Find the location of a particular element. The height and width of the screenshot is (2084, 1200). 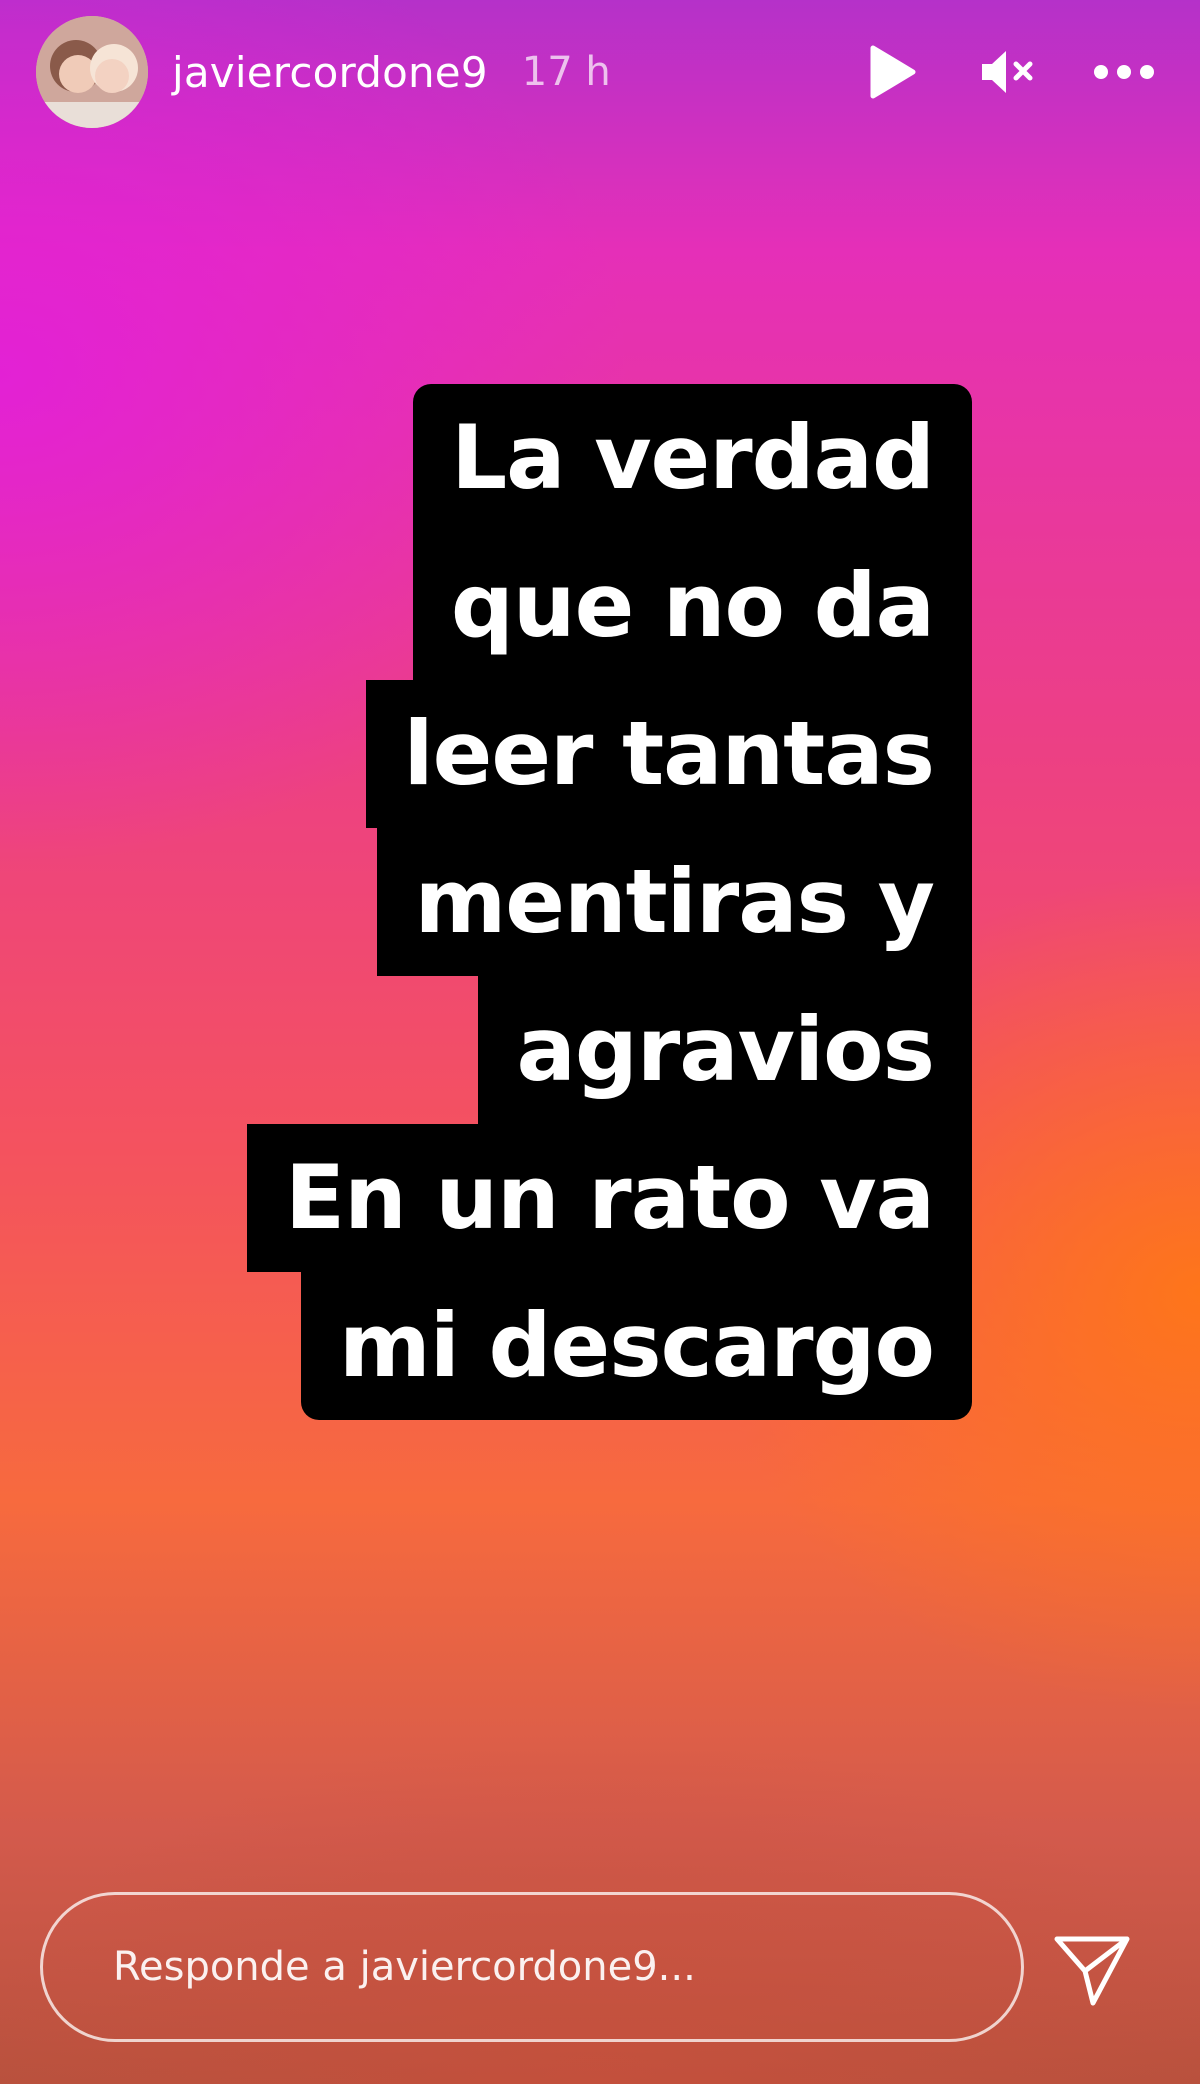

speaker-muted-icon is located at coordinates (1008, 72).